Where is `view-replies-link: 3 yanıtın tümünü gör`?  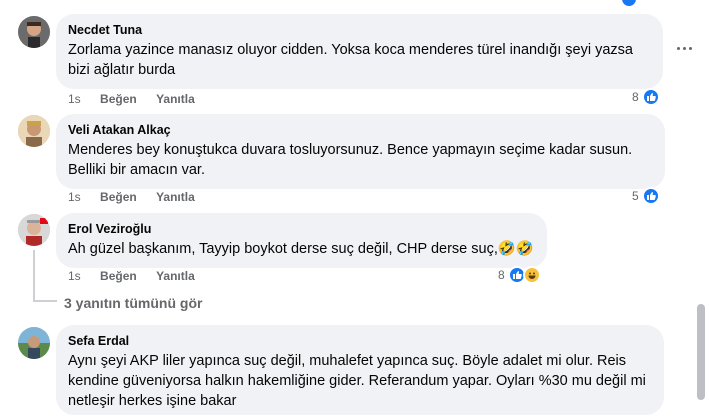
view-replies-link: 3 yanıtın tümünü gör is located at coordinates (133, 303).